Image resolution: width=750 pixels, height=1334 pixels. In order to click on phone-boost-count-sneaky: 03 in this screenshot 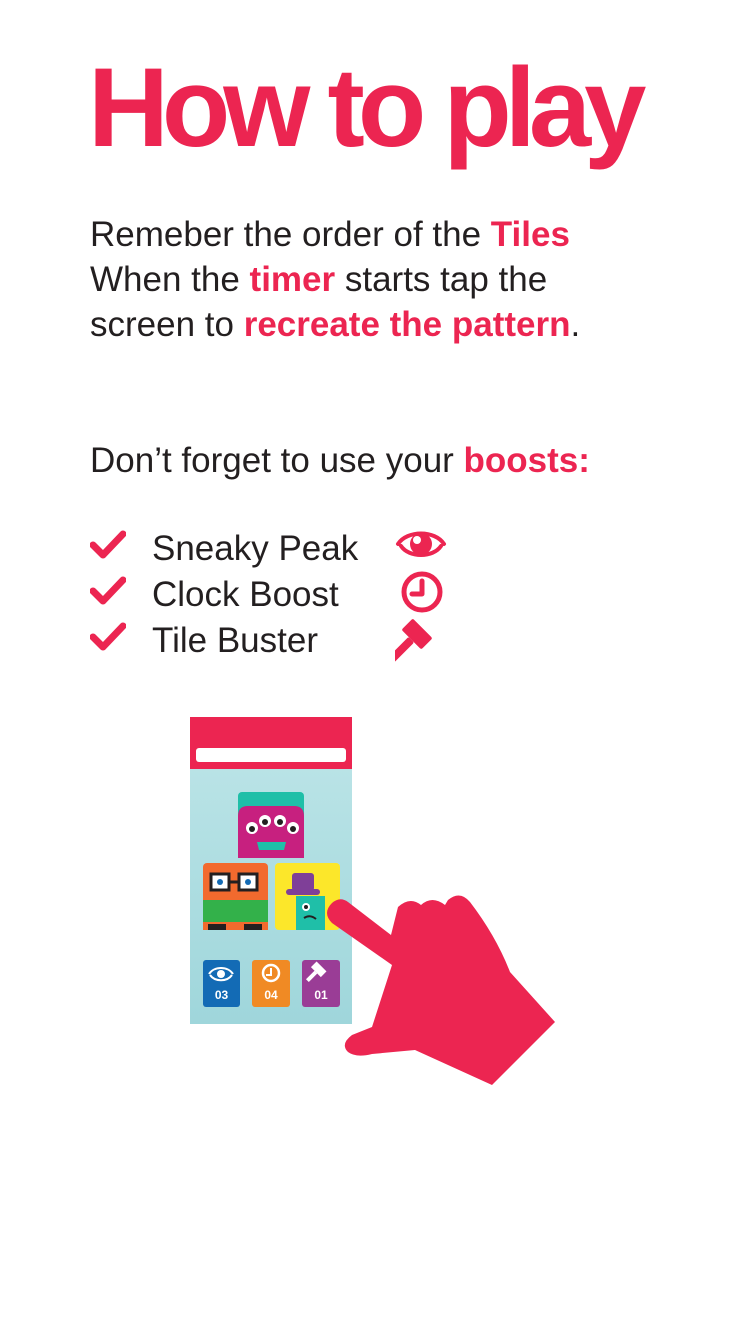, I will do `click(221, 995)`.